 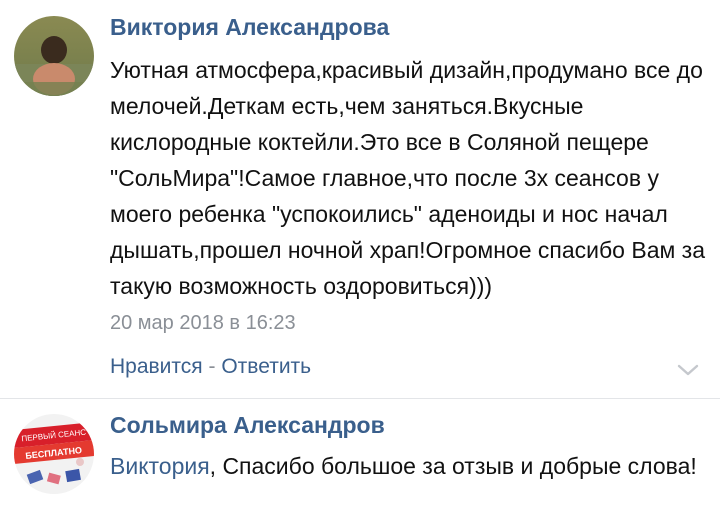 What do you see at coordinates (160, 466) in the screenshot?
I see `mention-link: Виктория` at bounding box center [160, 466].